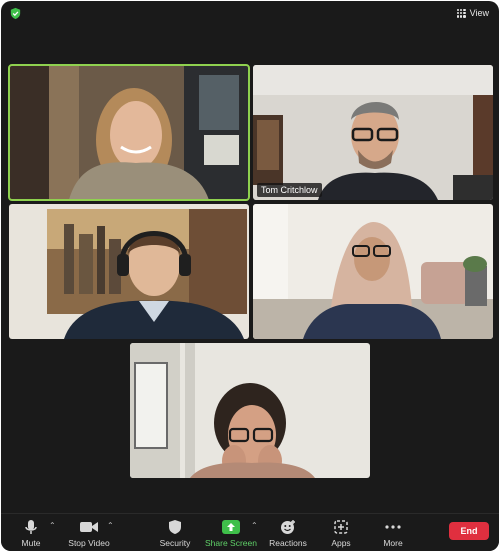  What do you see at coordinates (89, 527) in the screenshot?
I see `video-camera-icon` at bounding box center [89, 527].